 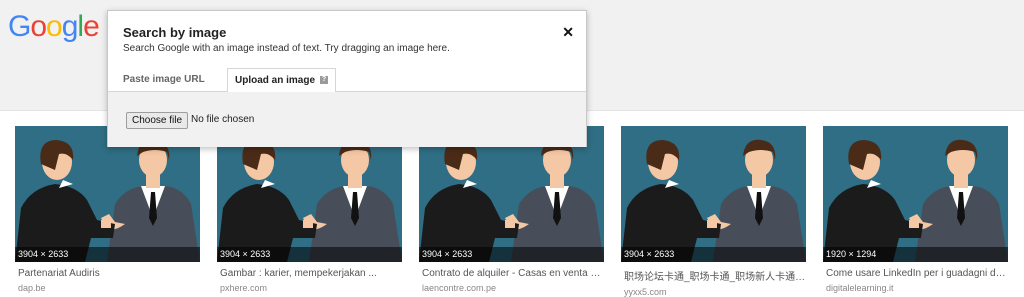 I want to click on tab-upload-an-image: Upload an image?, so click(x=282, y=80).